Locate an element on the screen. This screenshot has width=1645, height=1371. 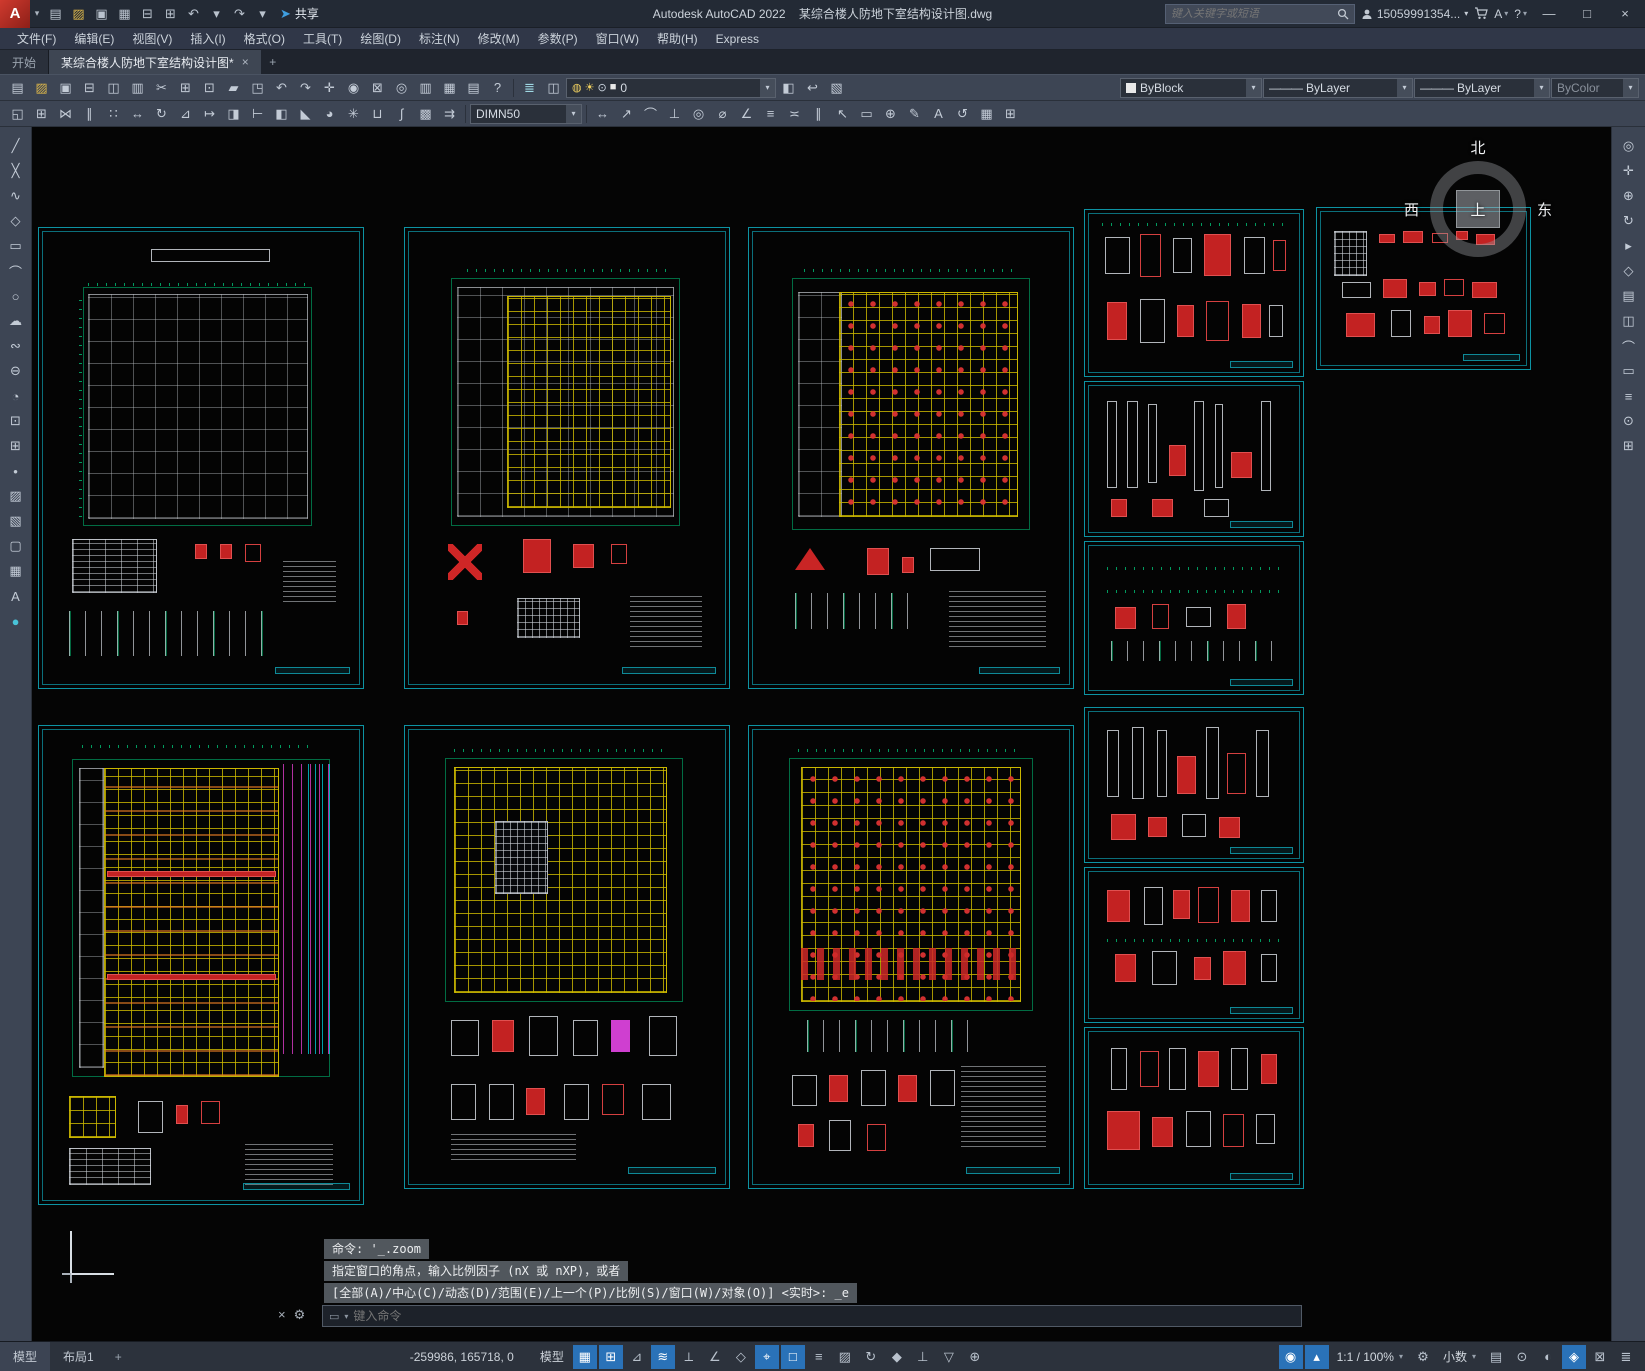
dim-aligned-icon: ↗ is located at coordinates (626, 114).